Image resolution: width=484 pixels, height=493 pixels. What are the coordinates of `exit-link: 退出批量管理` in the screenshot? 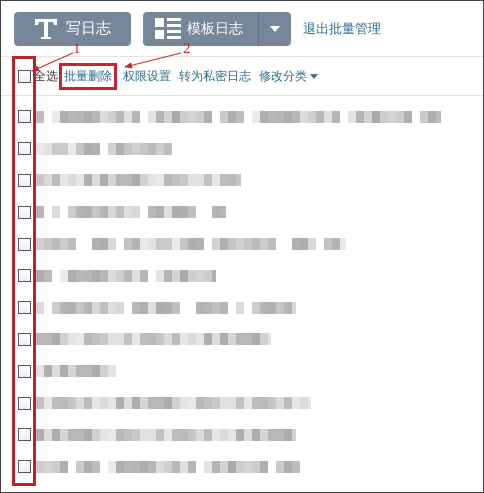 It's located at (342, 29).